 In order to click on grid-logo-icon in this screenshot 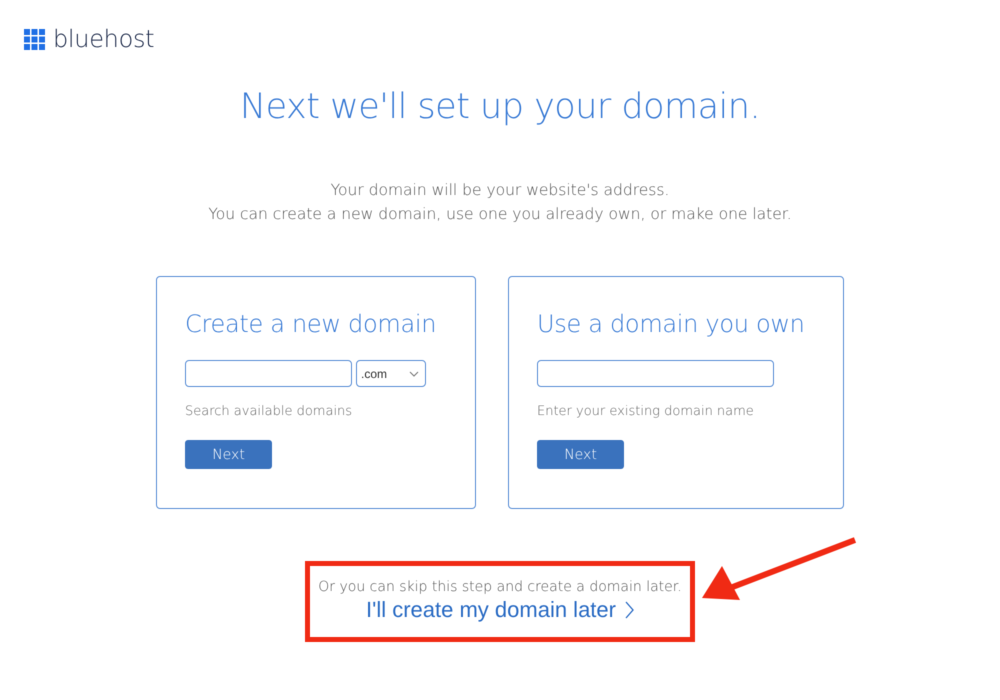, I will do `click(34, 39)`.